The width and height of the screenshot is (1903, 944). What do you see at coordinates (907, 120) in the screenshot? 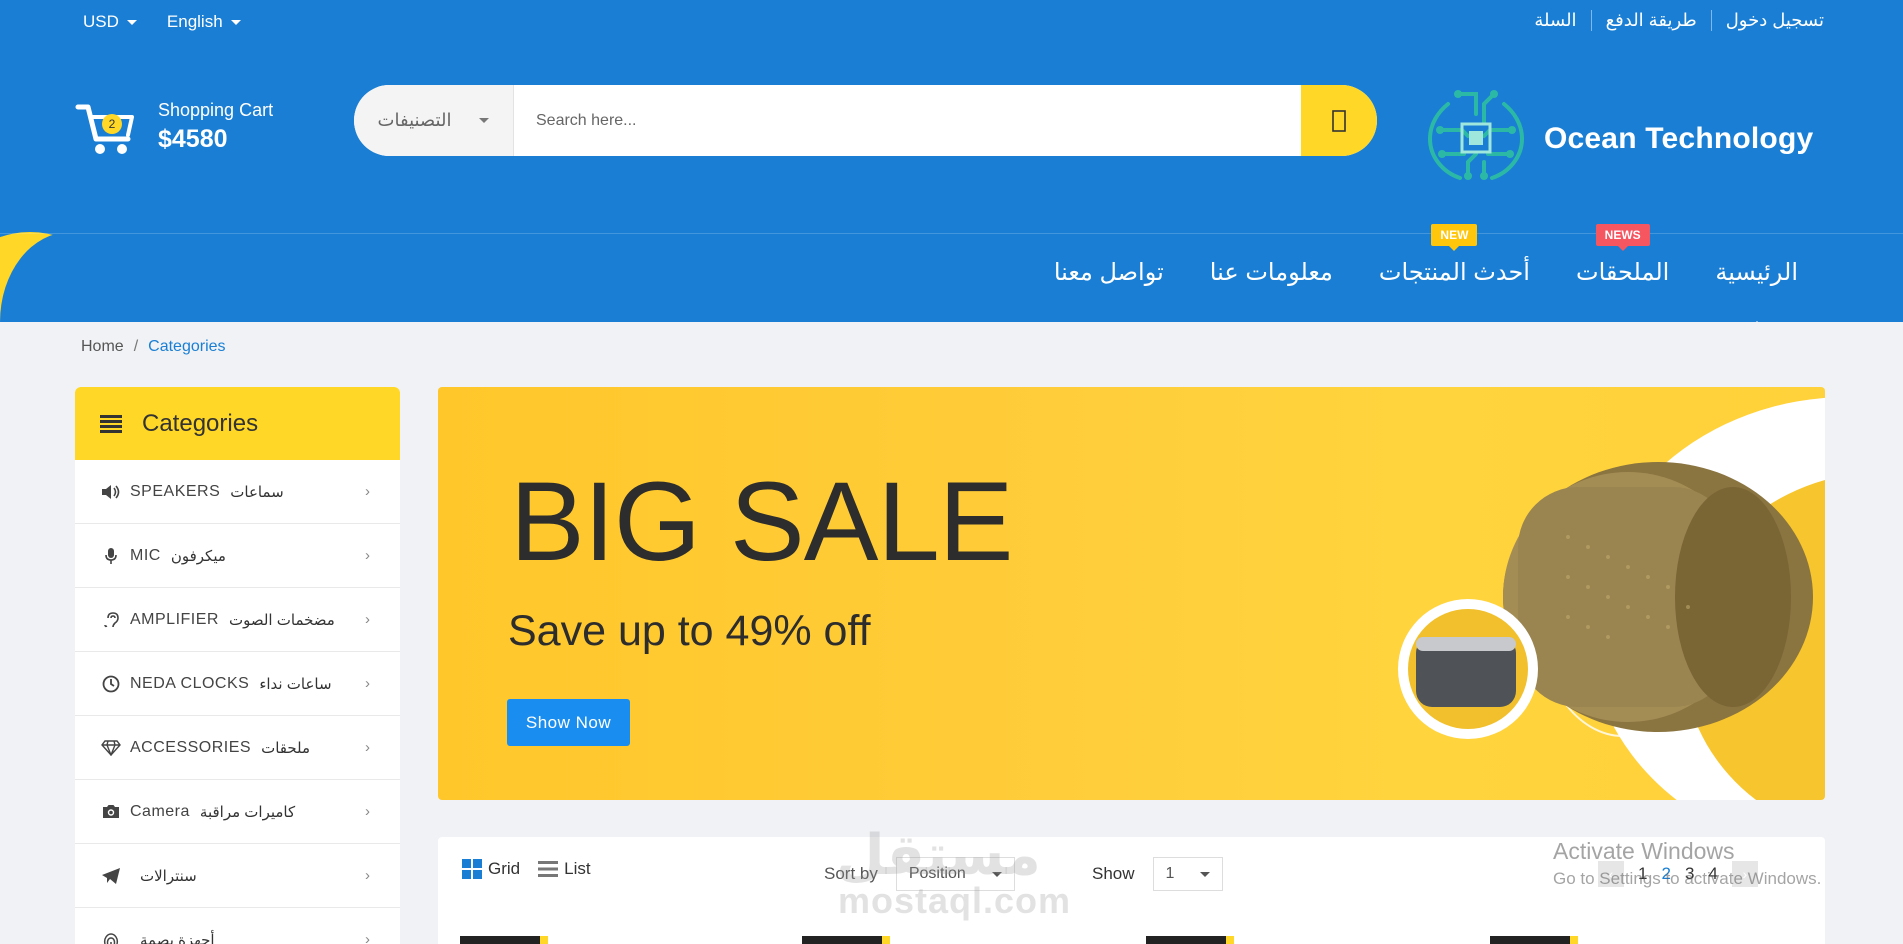
I see `search-input` at bounding box center [907, 120].